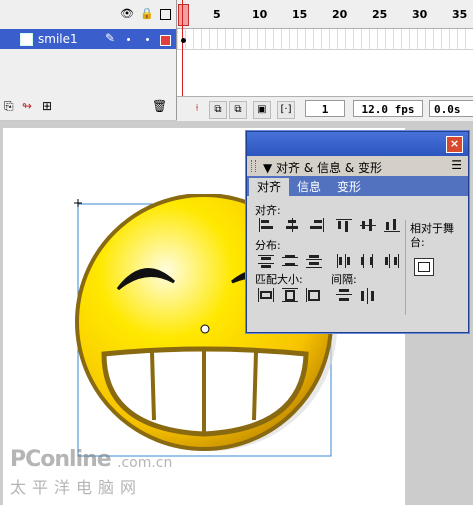 The height and width of the screenshot is (505, 473). Describe the element at coordinates (217, 14) in the screenshot. I see `tick-label: 5` at that location.